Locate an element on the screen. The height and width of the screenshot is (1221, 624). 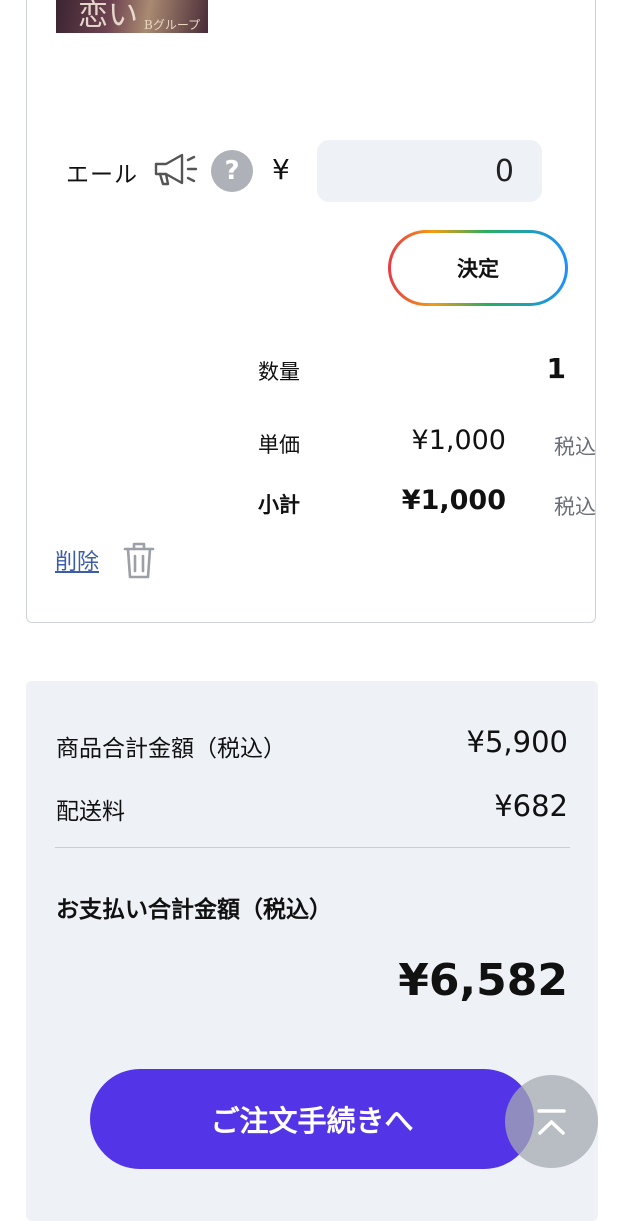
subtotal-label: 小計 is located at coordinates (279, 505).